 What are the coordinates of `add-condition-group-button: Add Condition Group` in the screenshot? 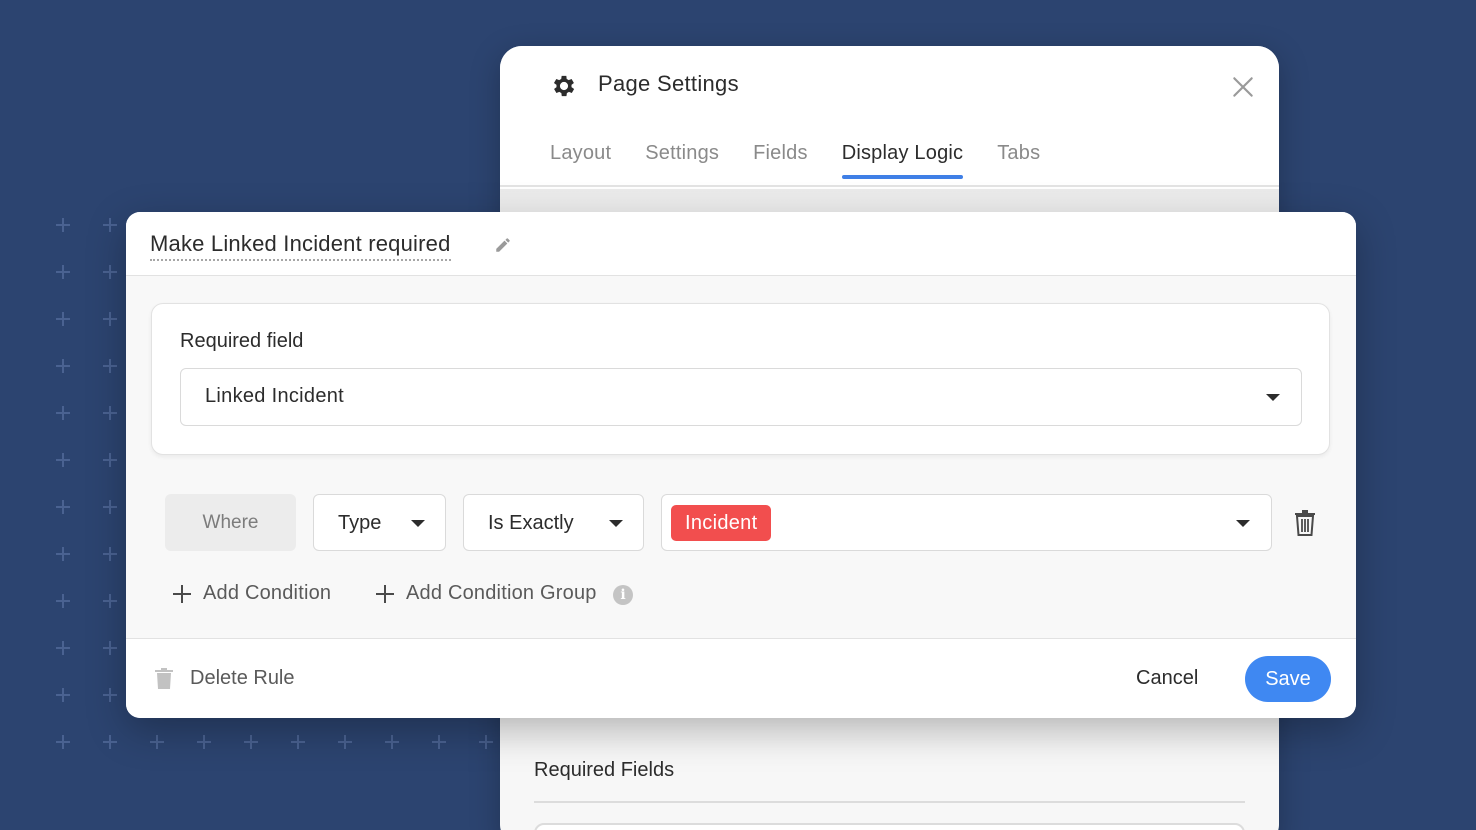 It's located at (486, 593).